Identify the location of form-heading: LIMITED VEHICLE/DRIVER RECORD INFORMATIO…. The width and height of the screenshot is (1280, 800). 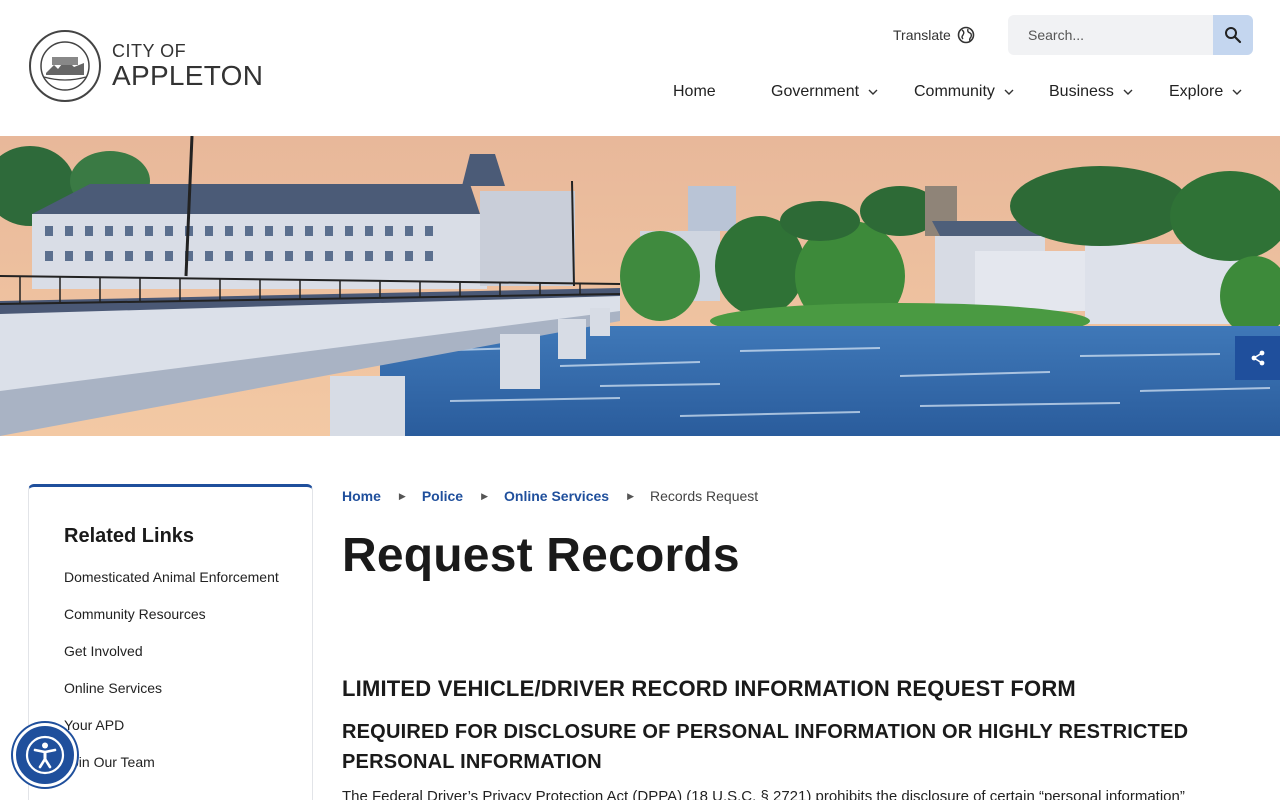
(709, 688).